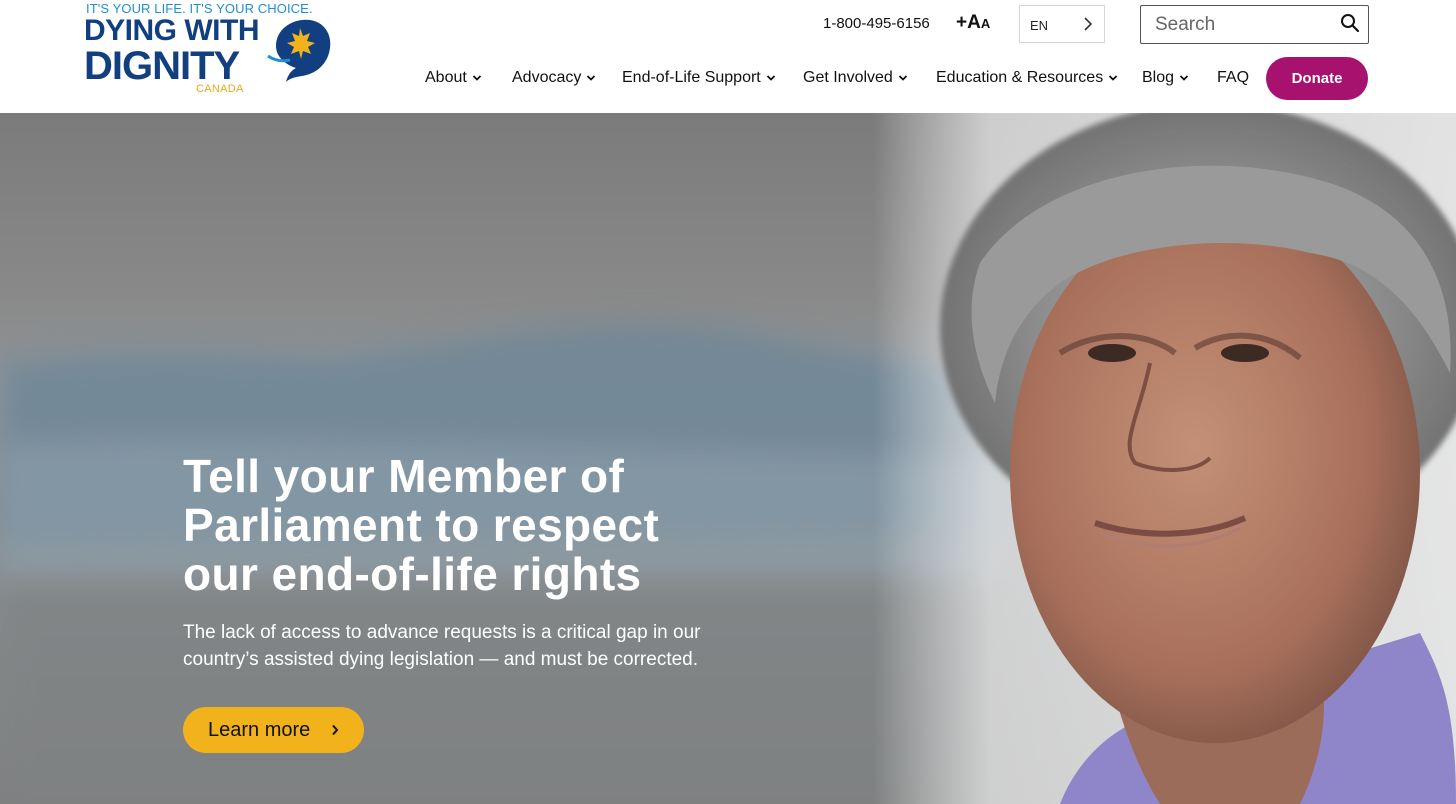 This screenshot has width=1456, height=804. I want to click on language-selector: EN, so click(1062, 24).